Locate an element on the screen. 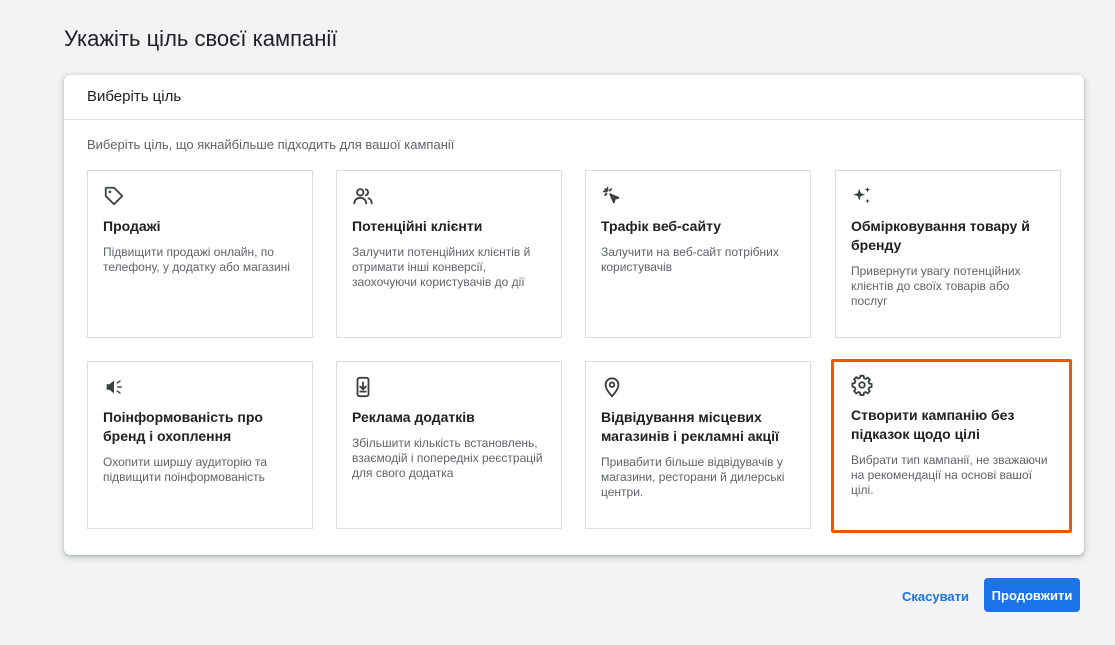 This screenshot has height=645, width=1115. cancel-button: Скасувати is located at coordinates (935, 596).